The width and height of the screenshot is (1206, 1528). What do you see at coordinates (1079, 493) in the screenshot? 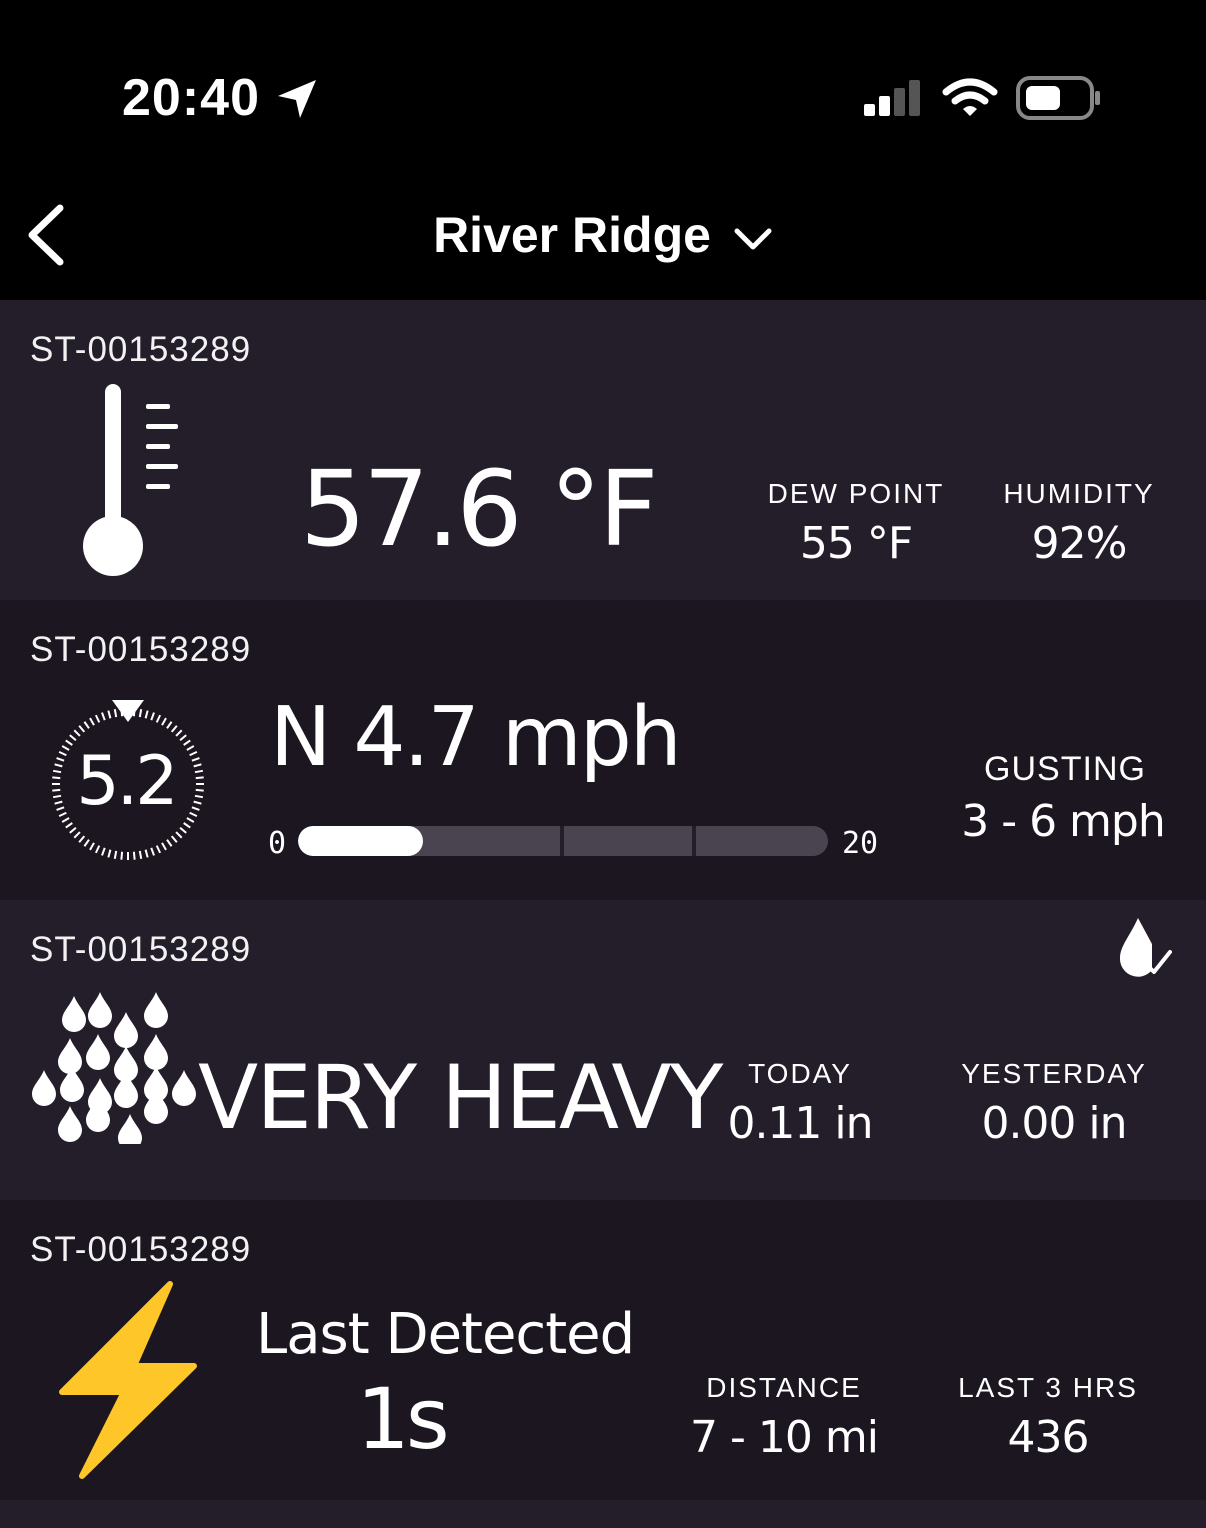
I see `humidity-label: HUMIDITY` at bounding box center [1079, 493].